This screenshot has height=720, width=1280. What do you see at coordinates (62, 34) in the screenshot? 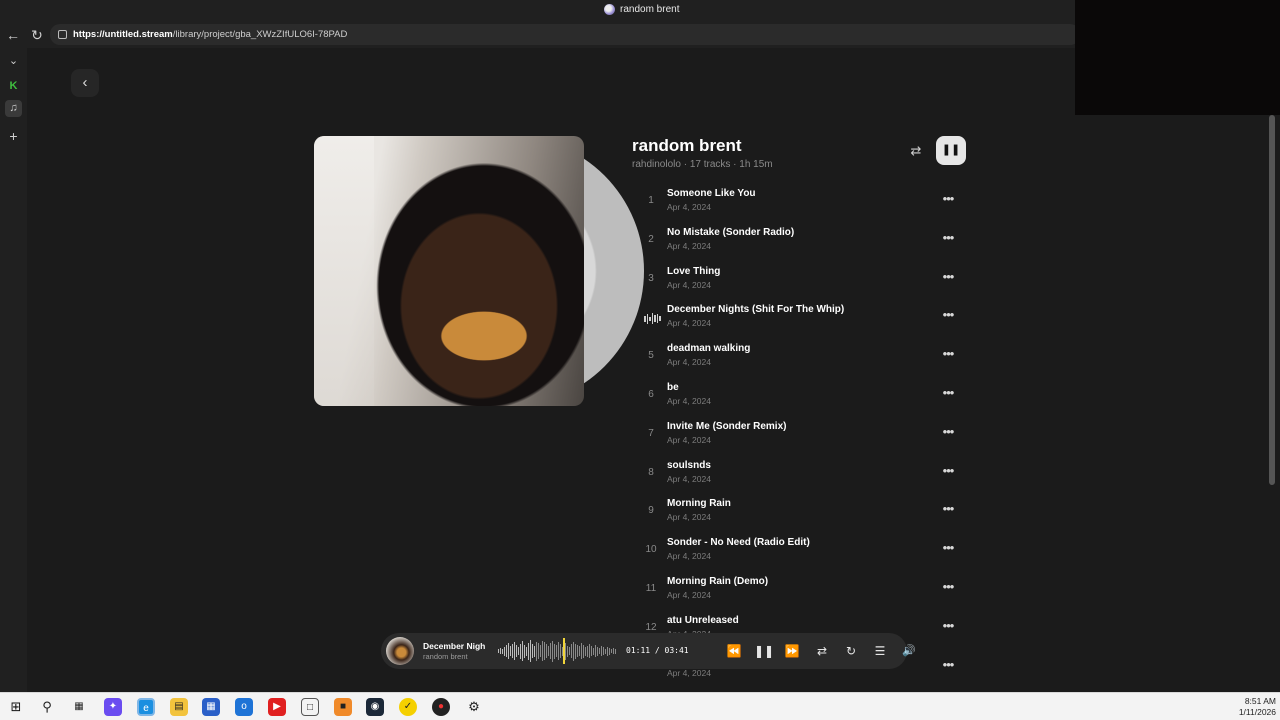
I see `site-info-icon` at bounding box center [62, 34].